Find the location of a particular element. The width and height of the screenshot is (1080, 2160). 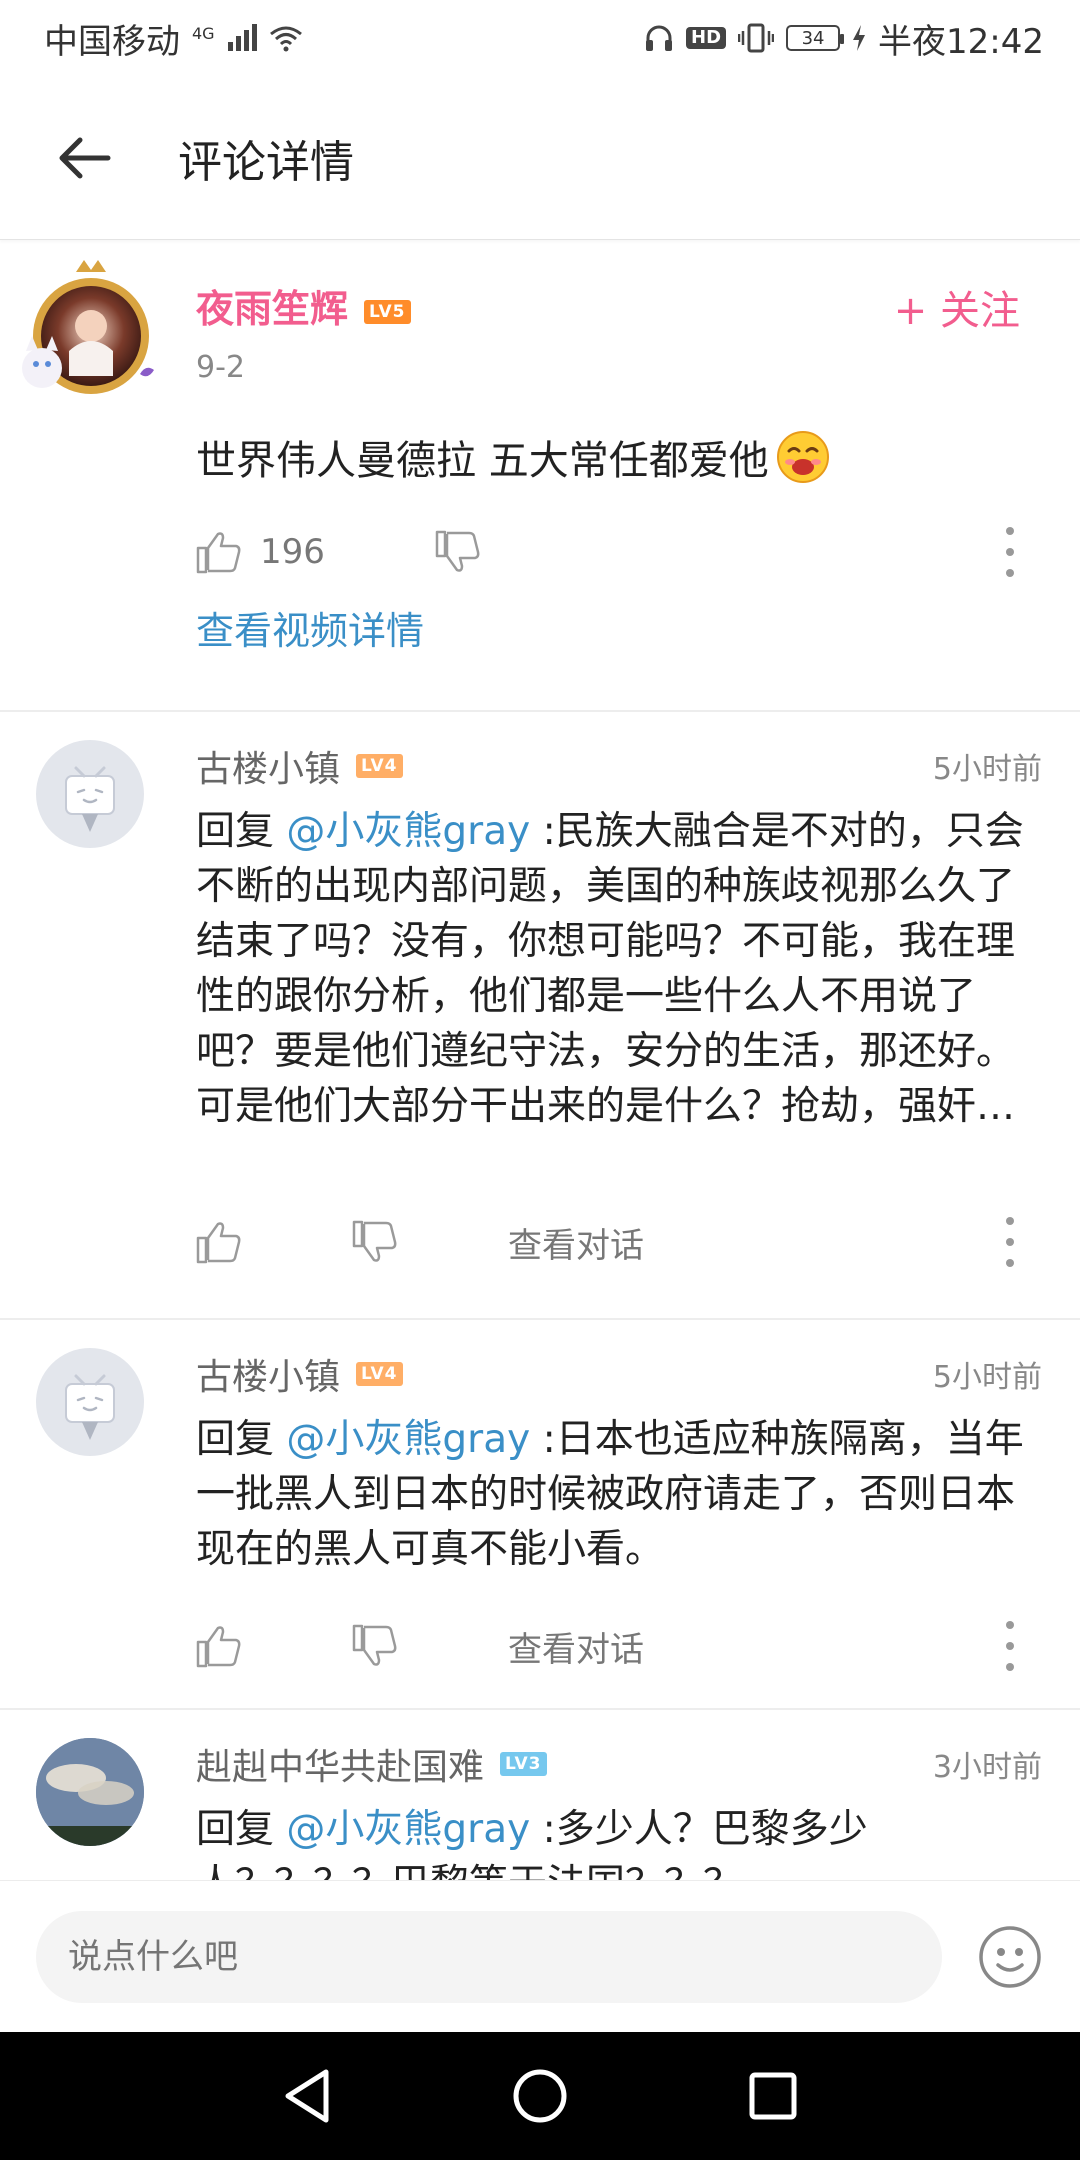

reply-text: 回复 @小灰熊gray :多少人？巴黎多少人？？？？巴黎等于法国？？？ is located at coordinates (546, 1841).